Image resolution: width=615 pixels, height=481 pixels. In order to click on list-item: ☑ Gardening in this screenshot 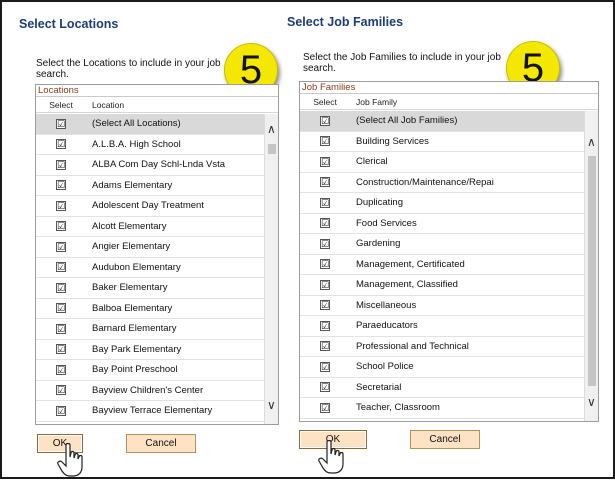, I will do `click(442, 244)`.